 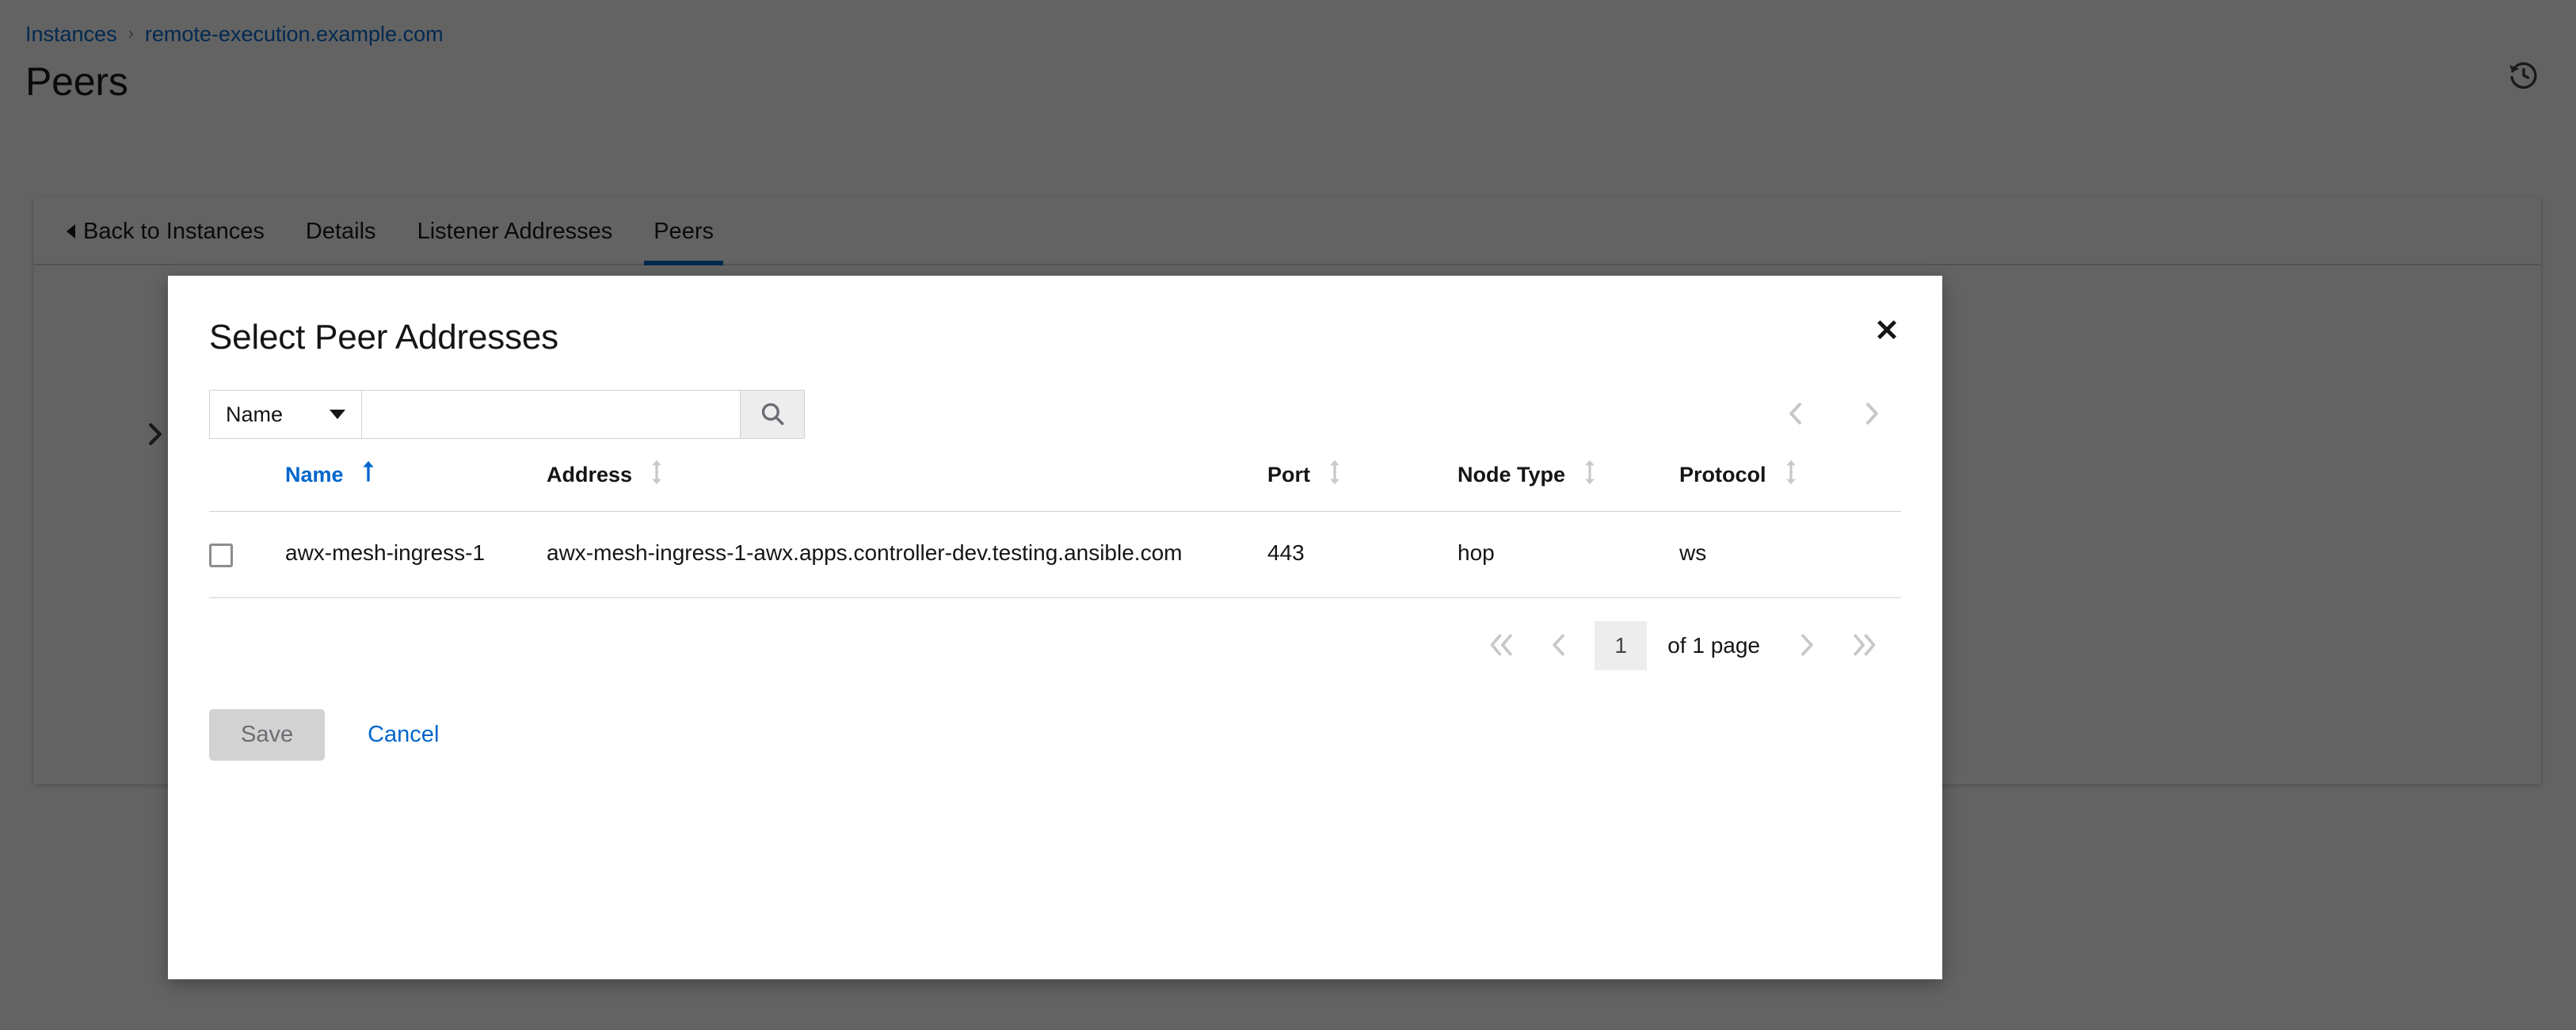 What do you see at coordinates (1362, 554) in the screenshot?
I see `cell-port: 443` at bounding box center [1362, 554].